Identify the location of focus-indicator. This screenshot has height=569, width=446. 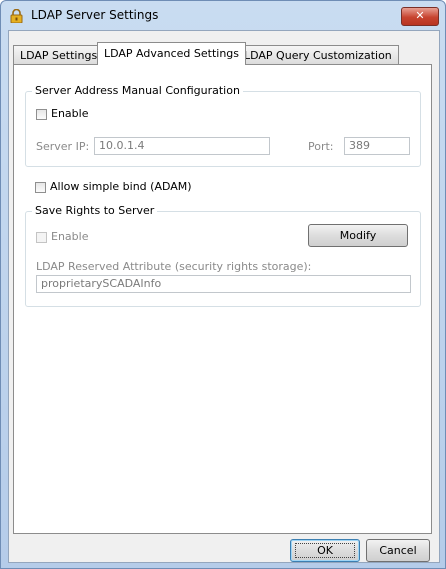
(325, 550).